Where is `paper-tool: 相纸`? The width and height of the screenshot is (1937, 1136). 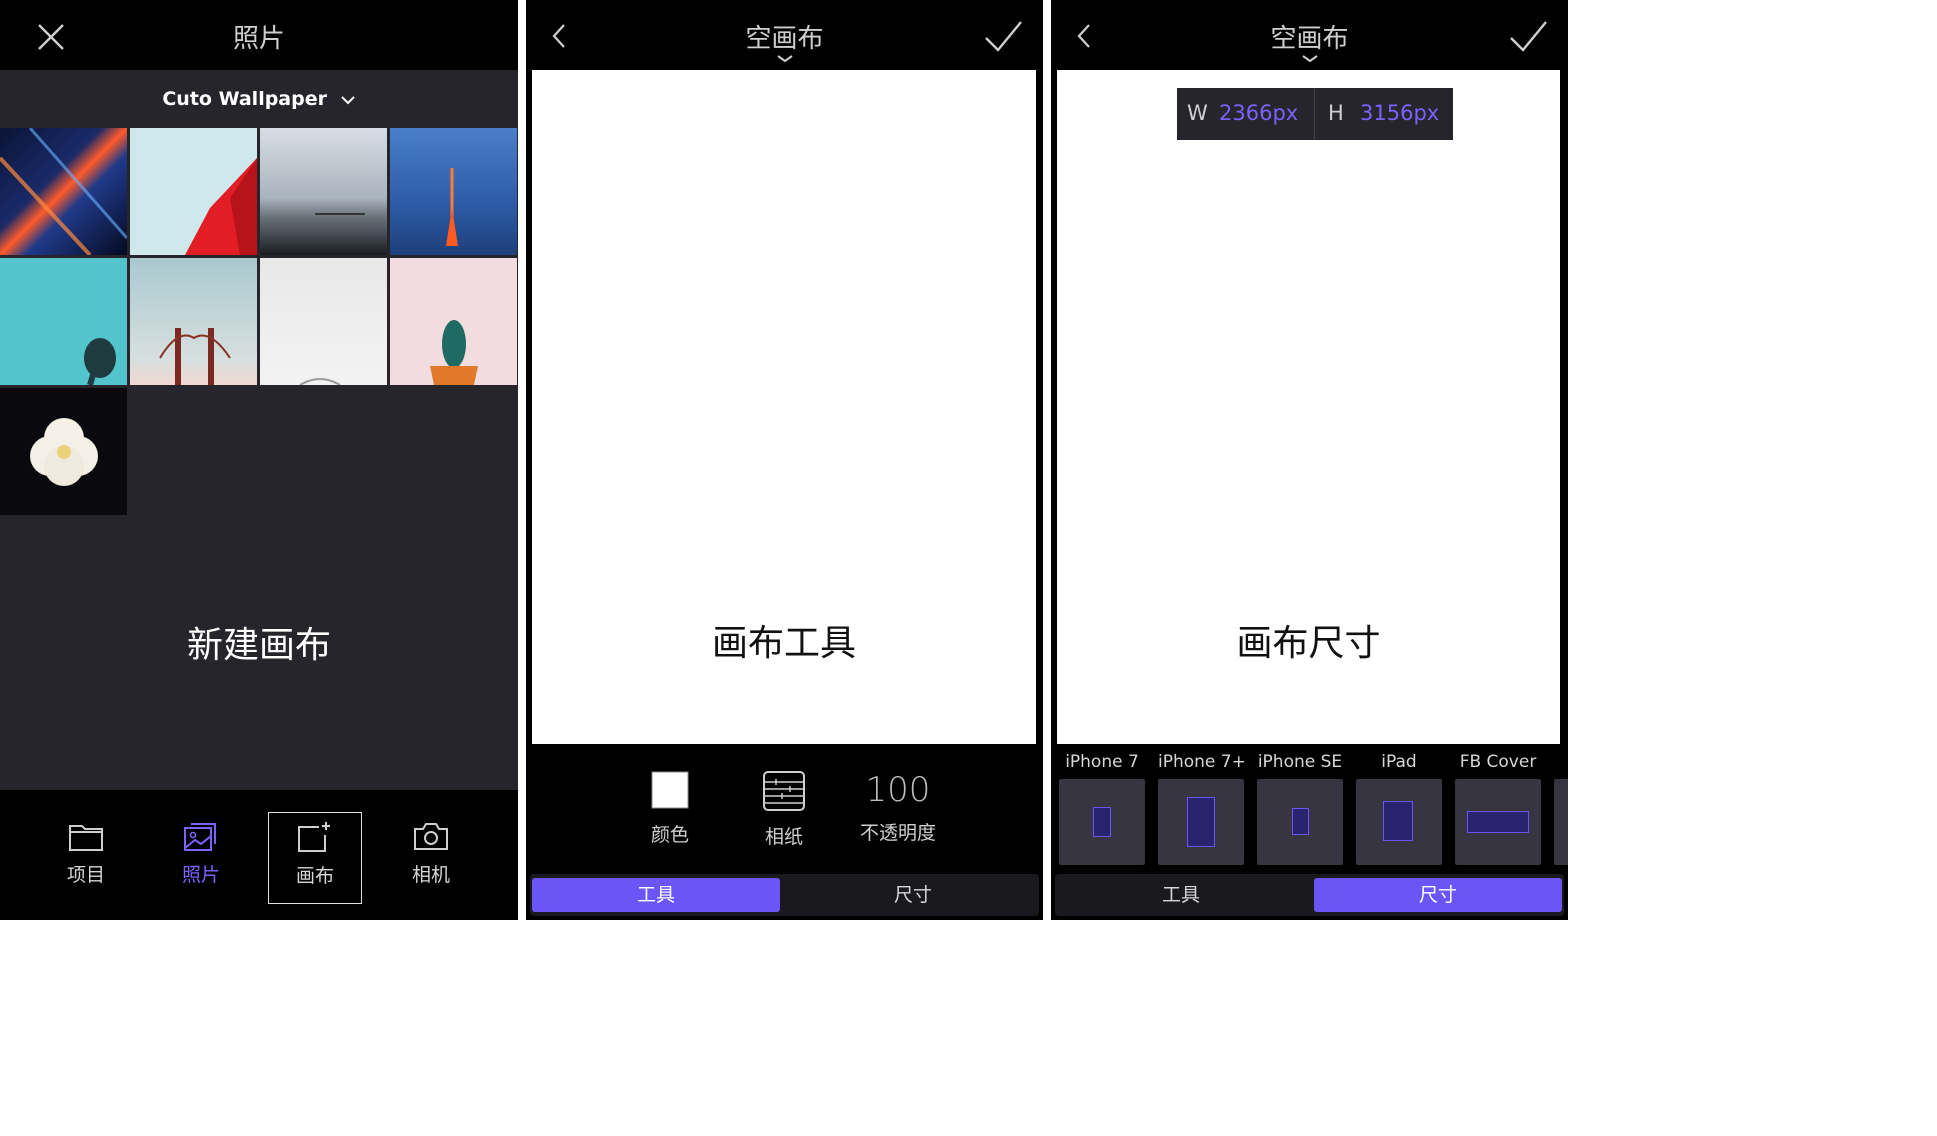 paper-tool: 相纸 is located at coordinates (784, 809).